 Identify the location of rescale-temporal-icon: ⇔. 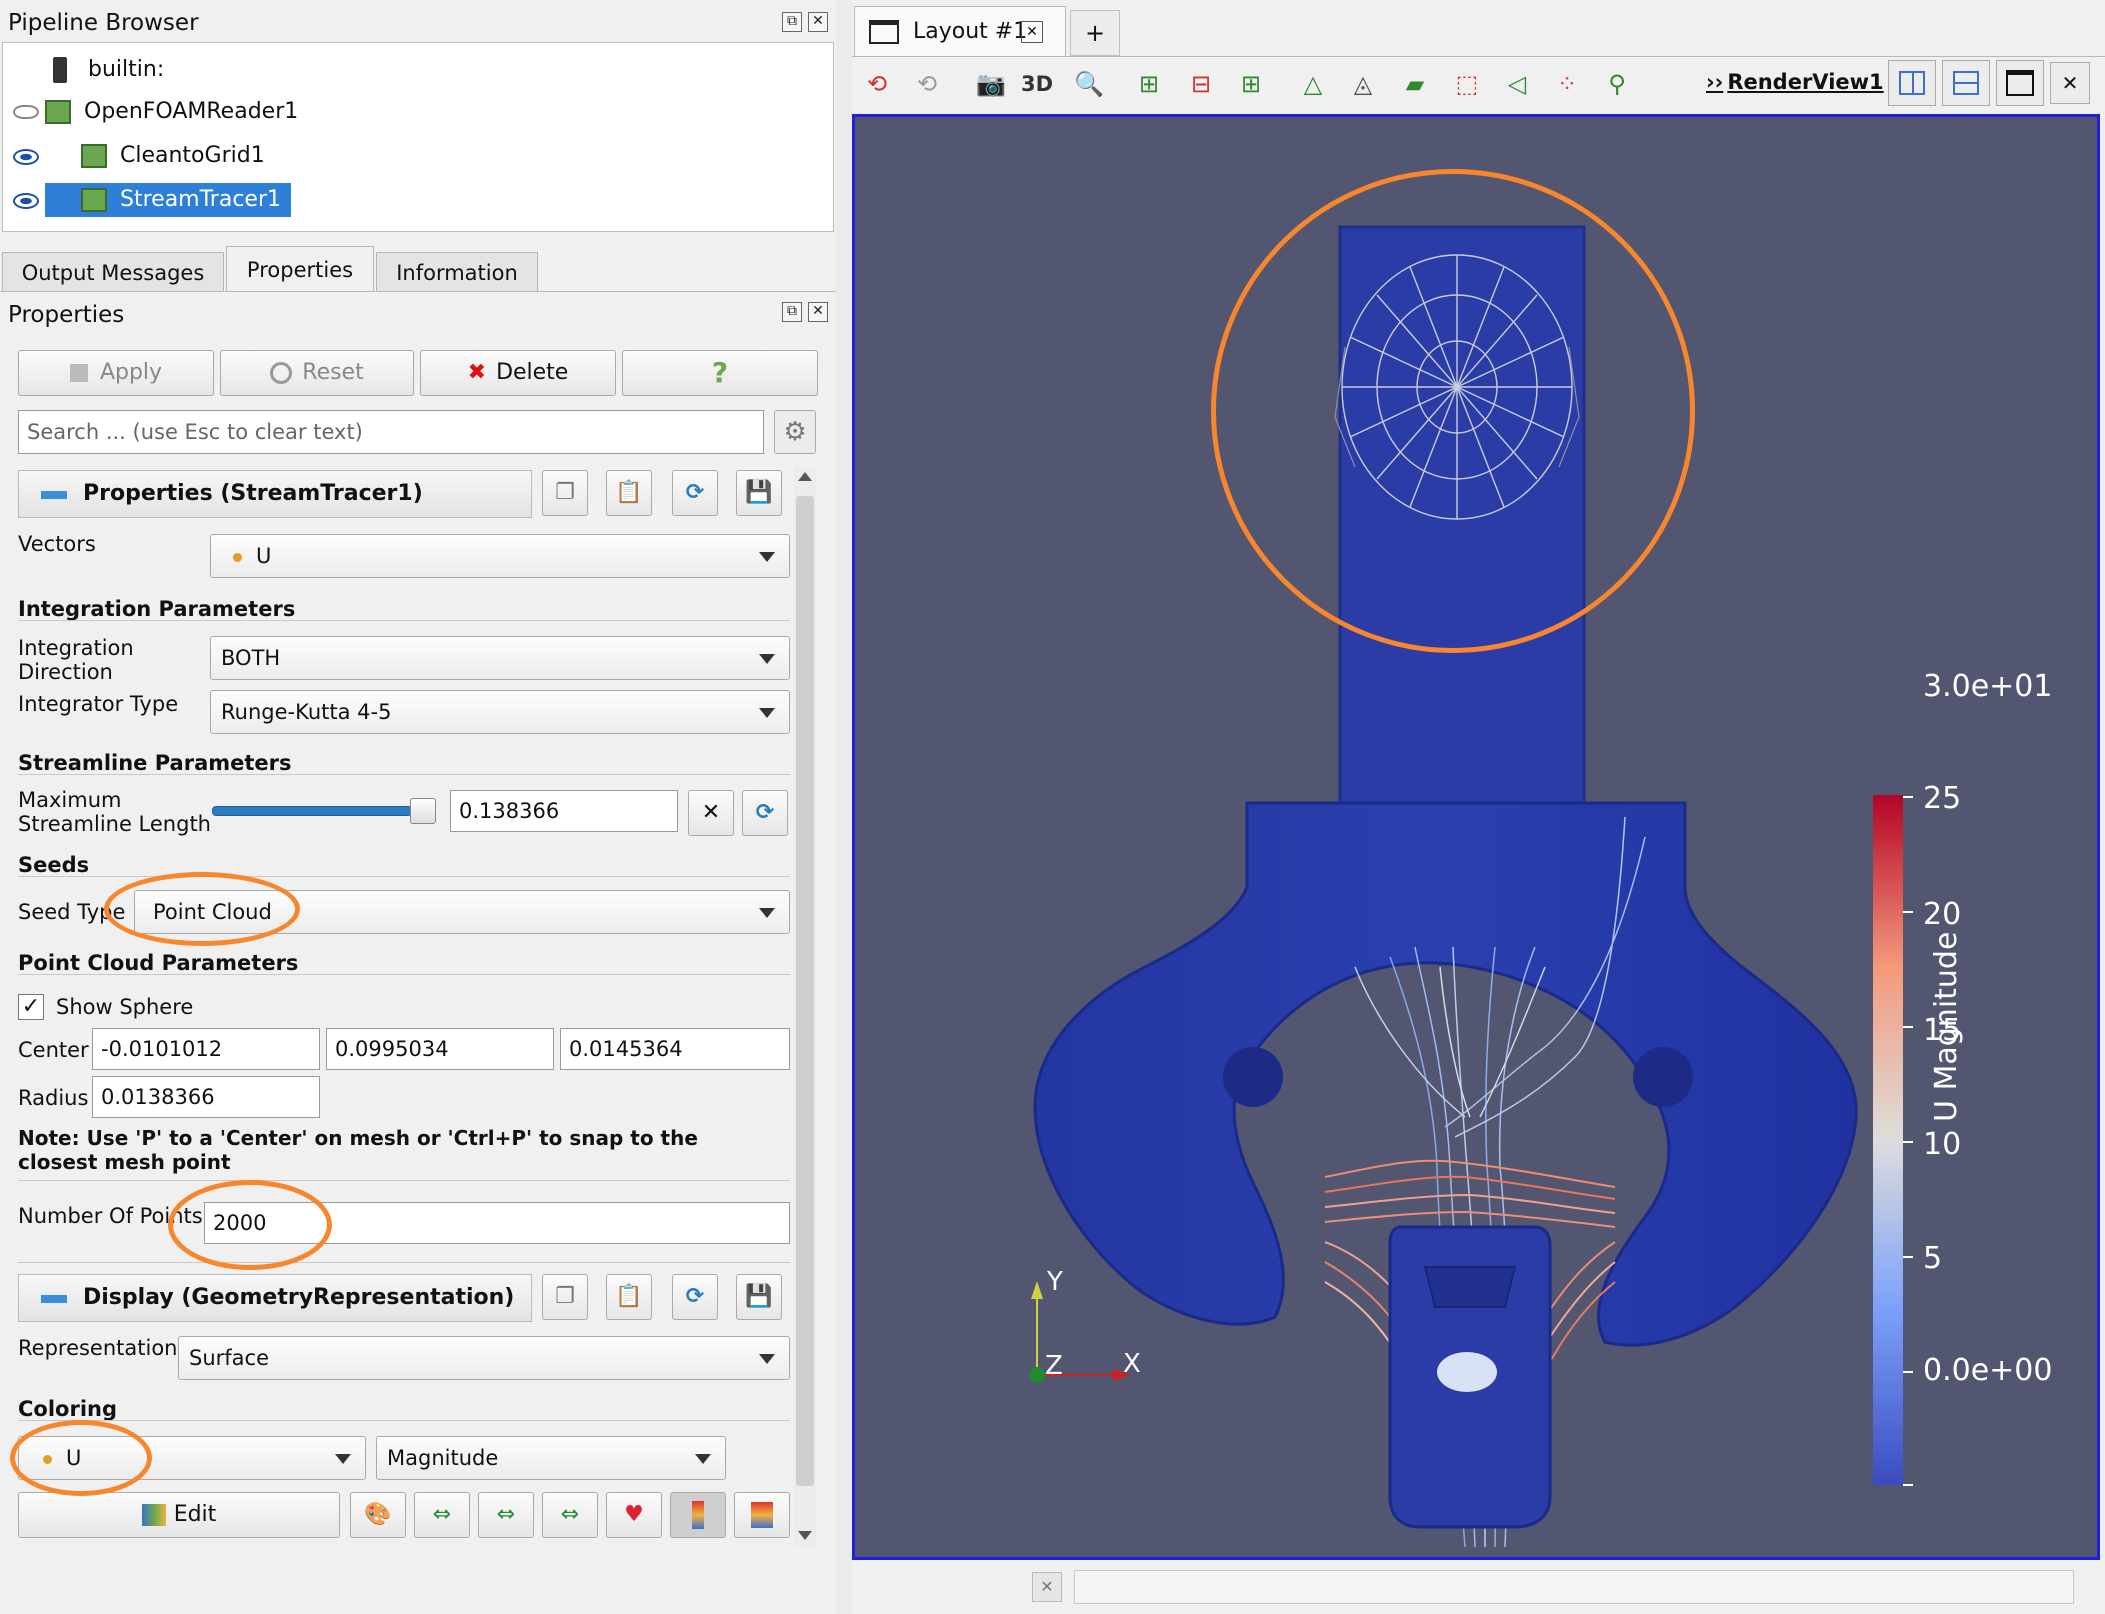
(570, 1515).